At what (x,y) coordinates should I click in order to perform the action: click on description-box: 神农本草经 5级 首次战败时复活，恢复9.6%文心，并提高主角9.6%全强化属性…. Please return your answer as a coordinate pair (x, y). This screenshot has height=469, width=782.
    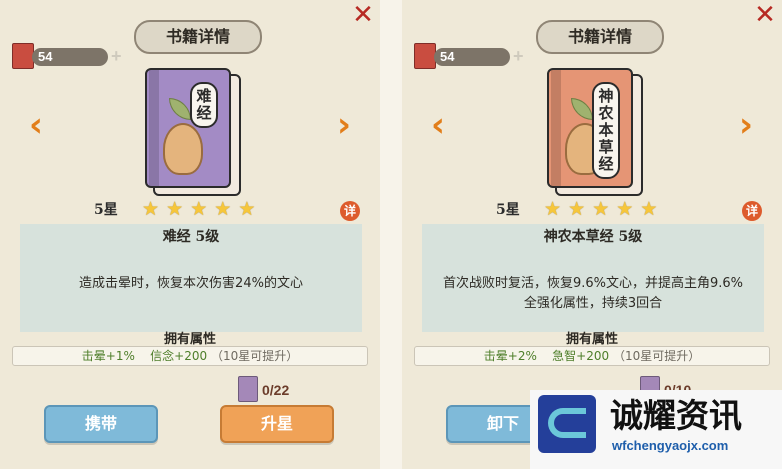
    Looking at the image, I should click on (593, 278).